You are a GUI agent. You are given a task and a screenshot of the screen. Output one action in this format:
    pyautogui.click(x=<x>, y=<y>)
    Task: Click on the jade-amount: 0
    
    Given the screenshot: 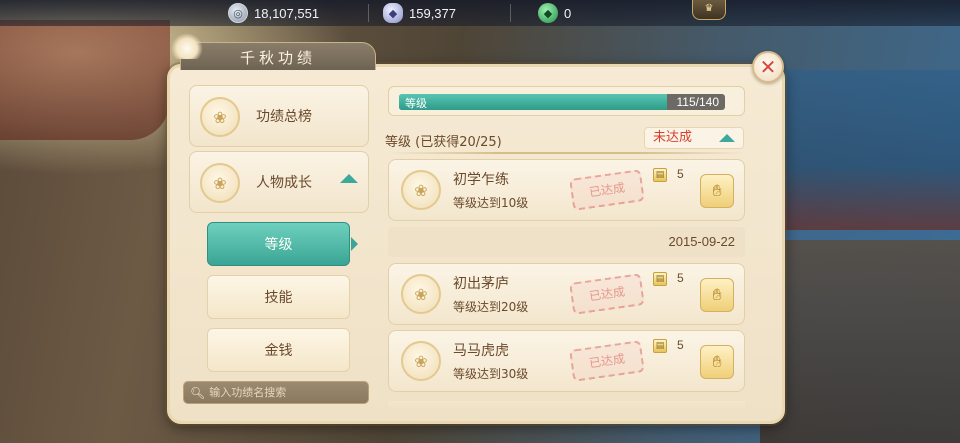 What is the action you would take?
    pyautogui.click(x=568, y=13)
    